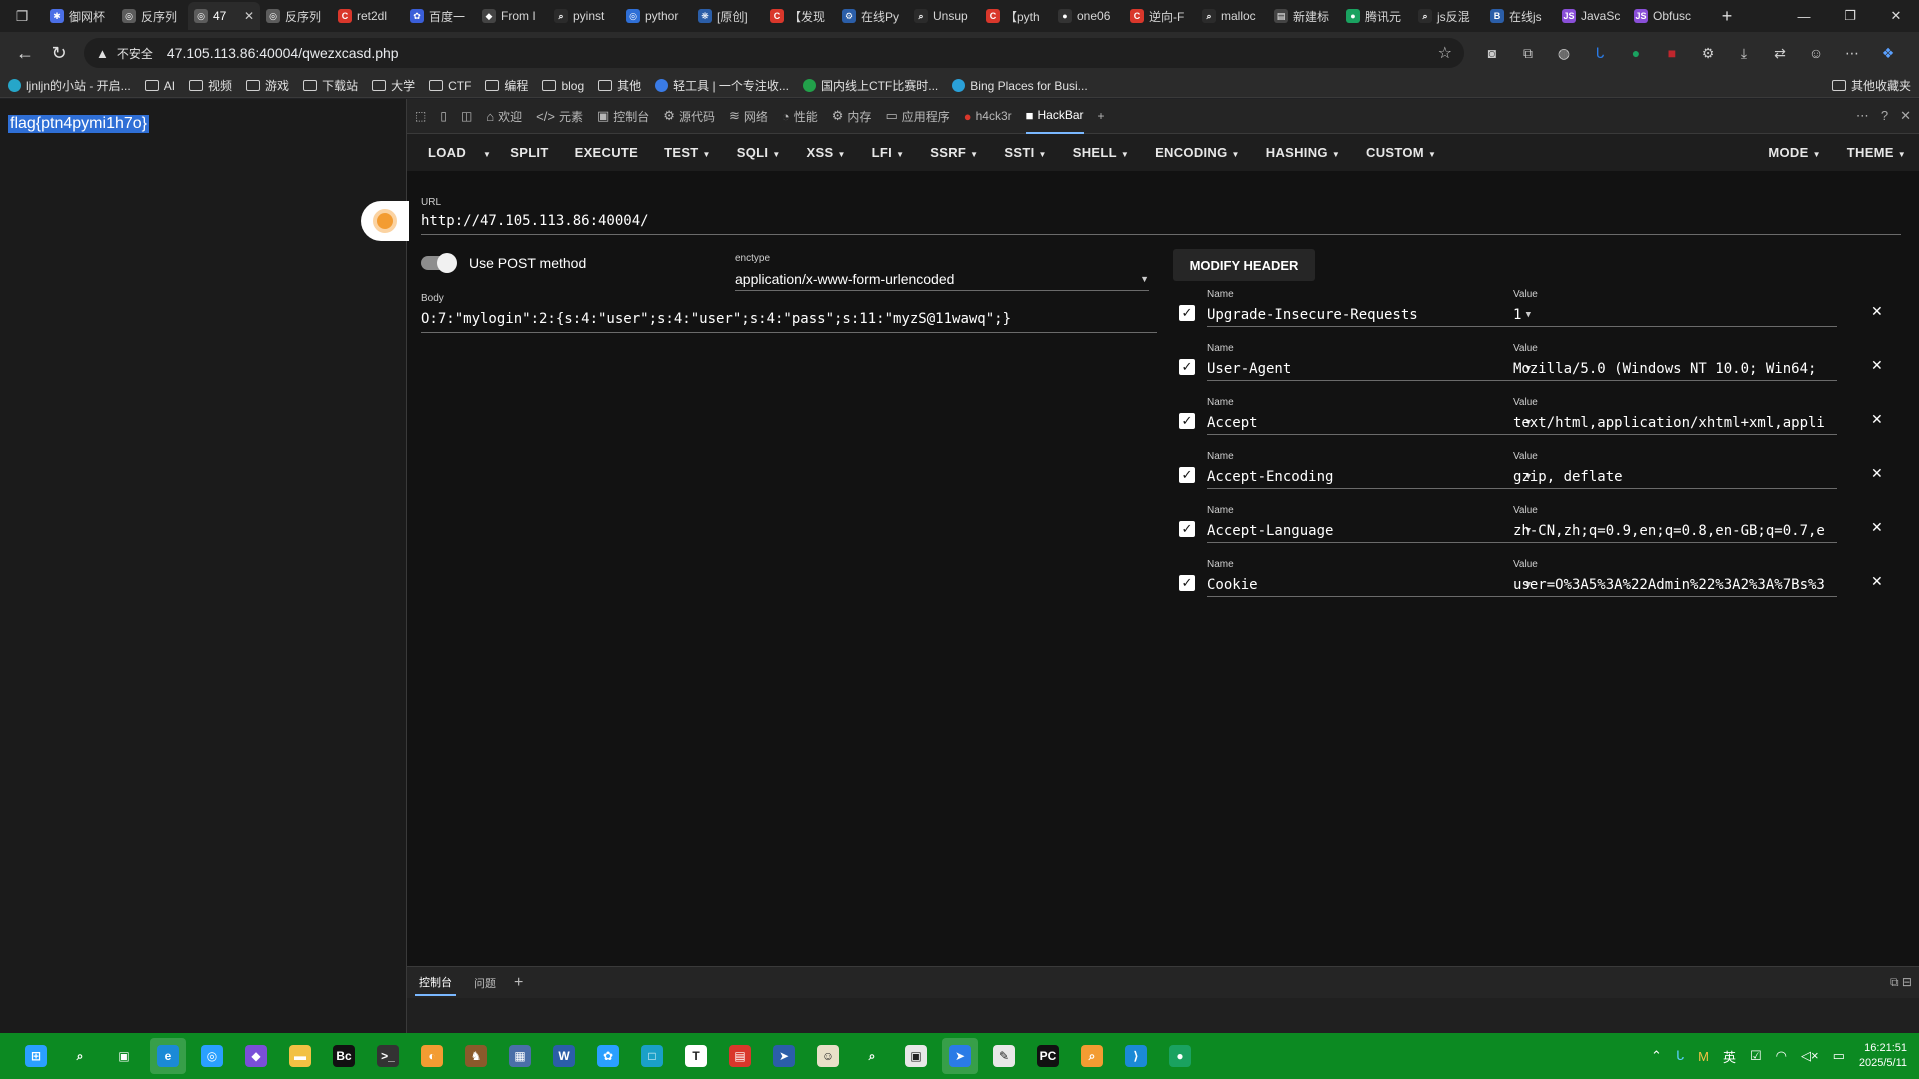 Image resolution: width=1919 pixels, height=1079 pixels. What do you see at coordinates (1088, 16) in the screenshot?
I see `browser-tab: ● one06` at bounding box center [1088, 16].